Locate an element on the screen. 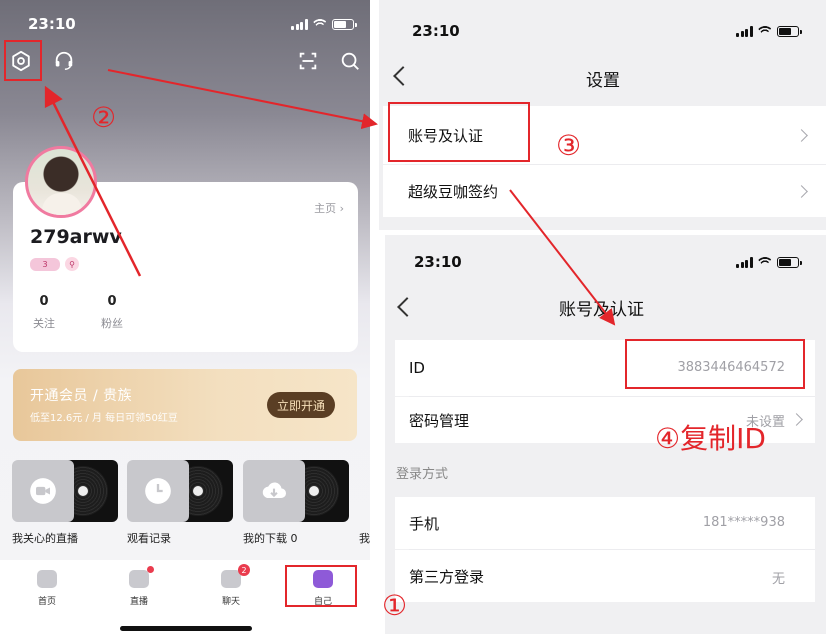 Image resolution: width=826 pixels, height=634 pixels. step-3-marker: ③ is located at coordinates (569, 145).